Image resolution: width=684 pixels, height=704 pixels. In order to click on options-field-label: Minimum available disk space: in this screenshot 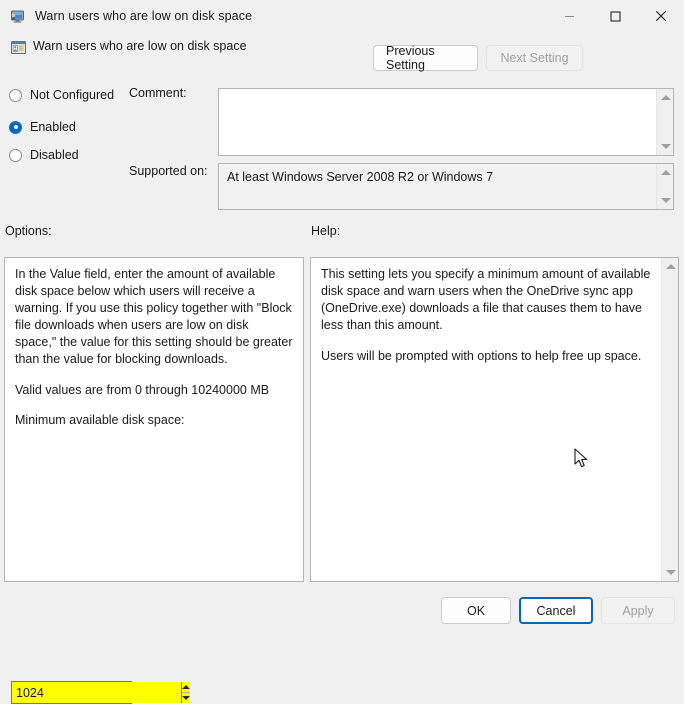, I will do `click(100, 420)`.